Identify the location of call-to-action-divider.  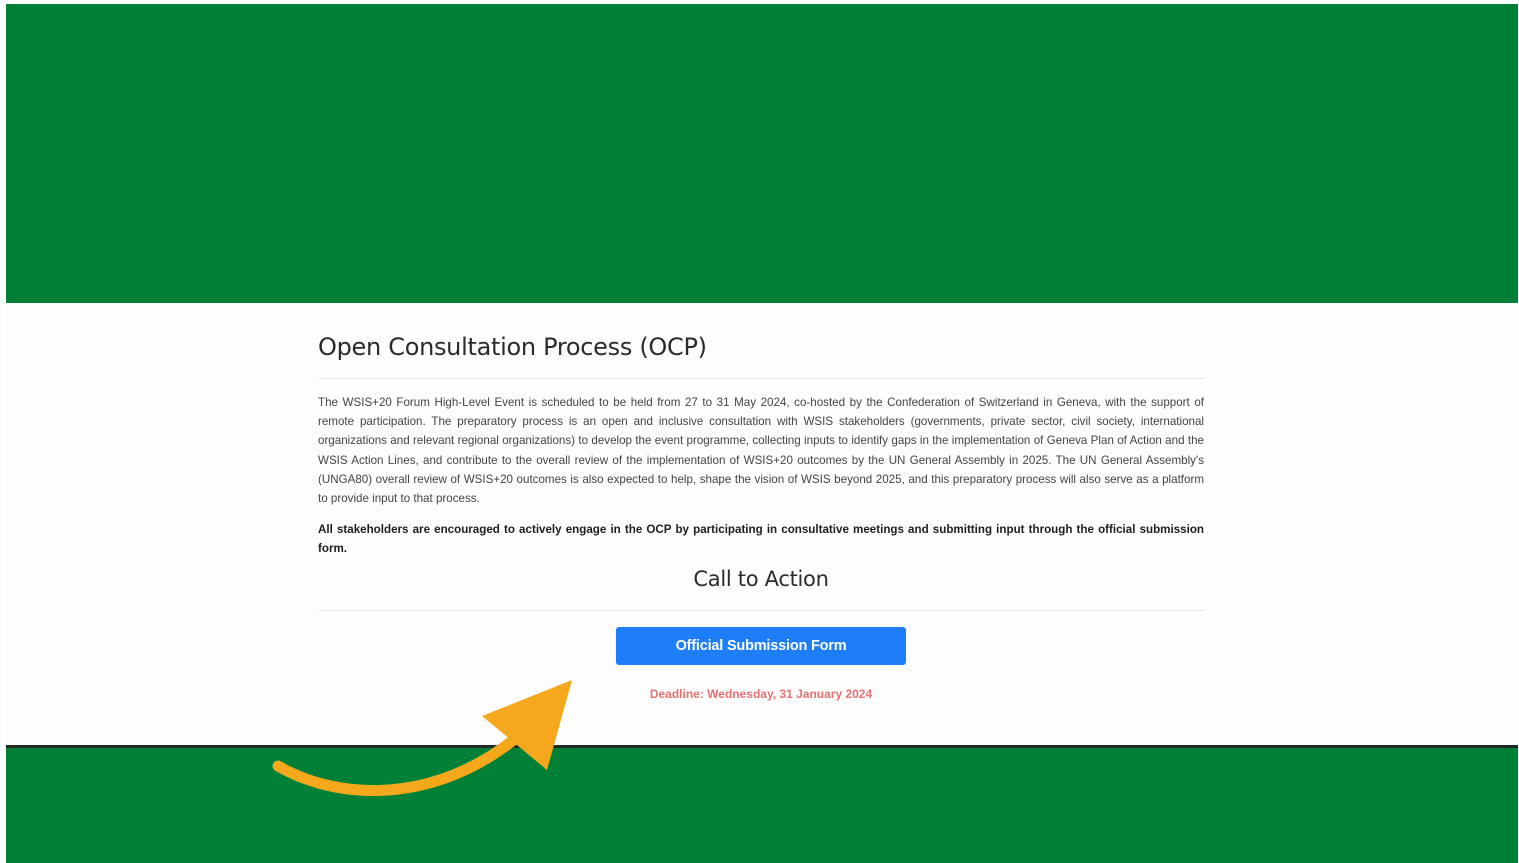
(761, 610).